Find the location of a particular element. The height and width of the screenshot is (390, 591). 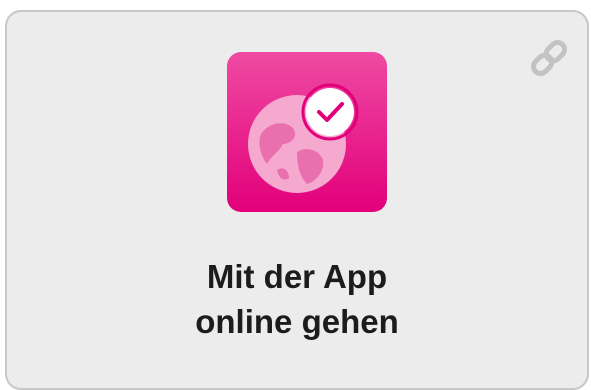

link-icon is located at coordinates (549, 58).